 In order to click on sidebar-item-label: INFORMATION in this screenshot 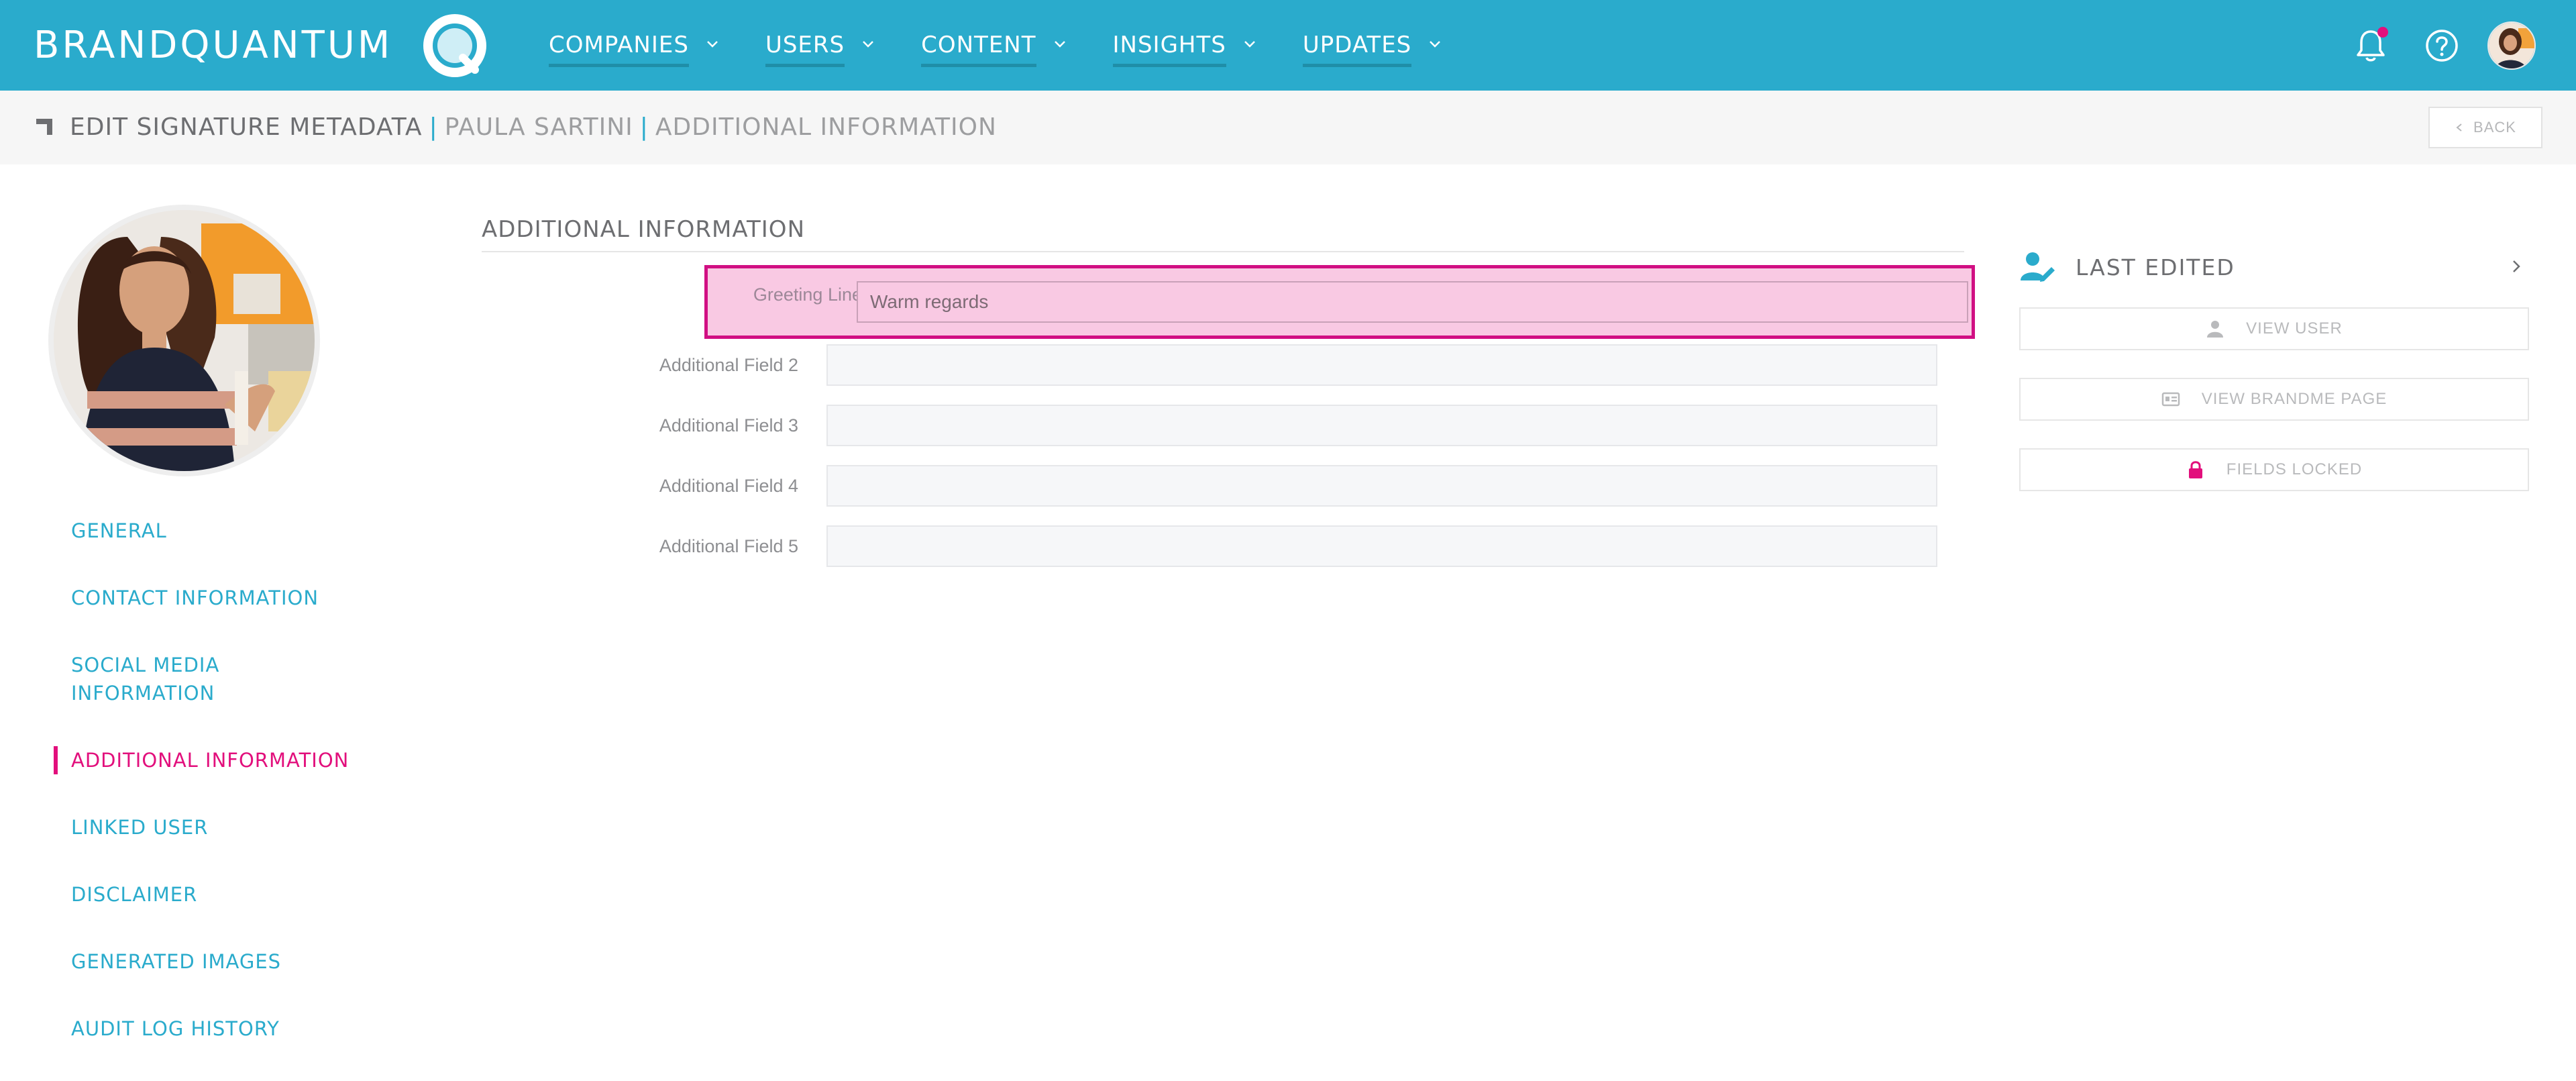, I will do `click(143, 693)`.